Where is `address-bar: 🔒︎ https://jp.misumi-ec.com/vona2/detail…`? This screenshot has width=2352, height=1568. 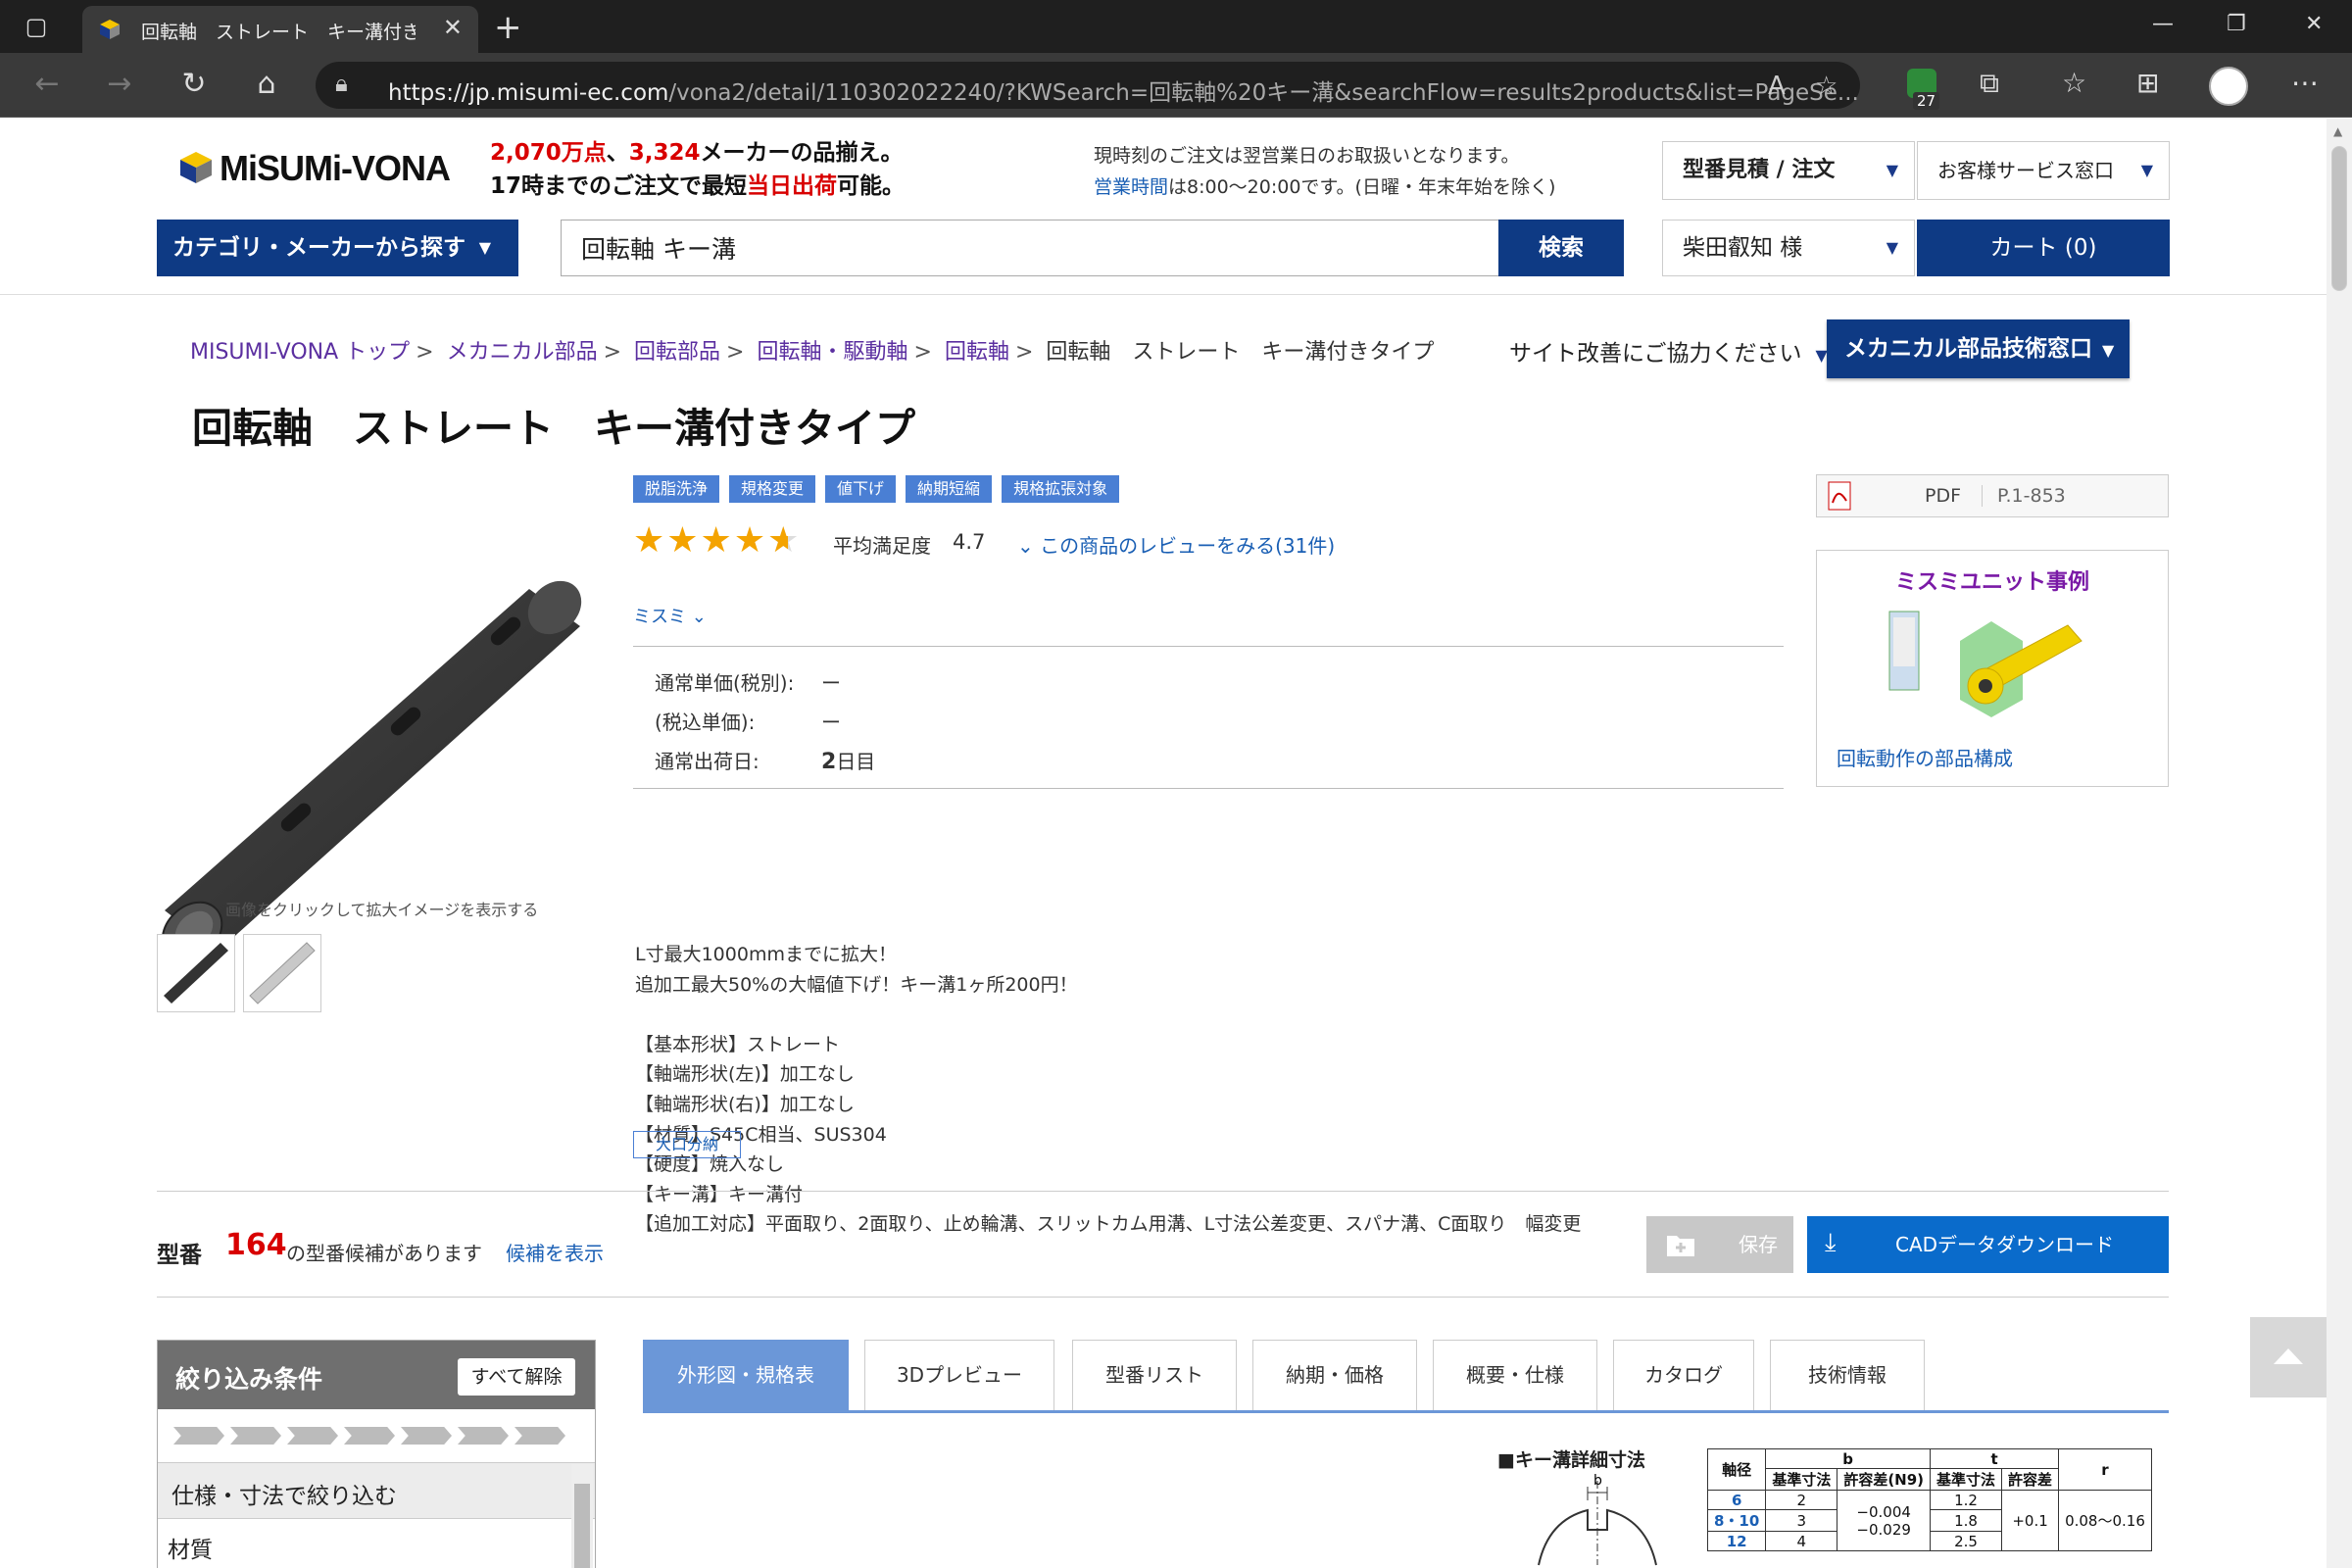 address-bar: 🔒︎ https://jp.misumi-ec.com/vona2/detail… is located at coordinates (1088, 85).